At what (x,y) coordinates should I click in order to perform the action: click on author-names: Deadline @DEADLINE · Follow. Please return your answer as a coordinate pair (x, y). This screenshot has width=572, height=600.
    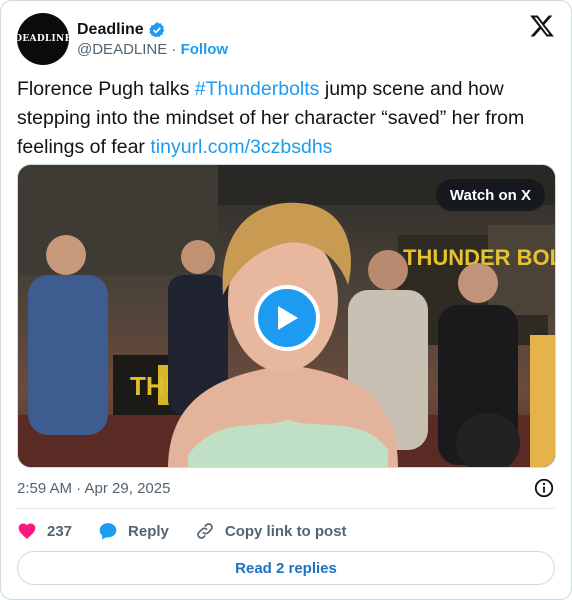
    Looking at the image, I should click on (152, 39).